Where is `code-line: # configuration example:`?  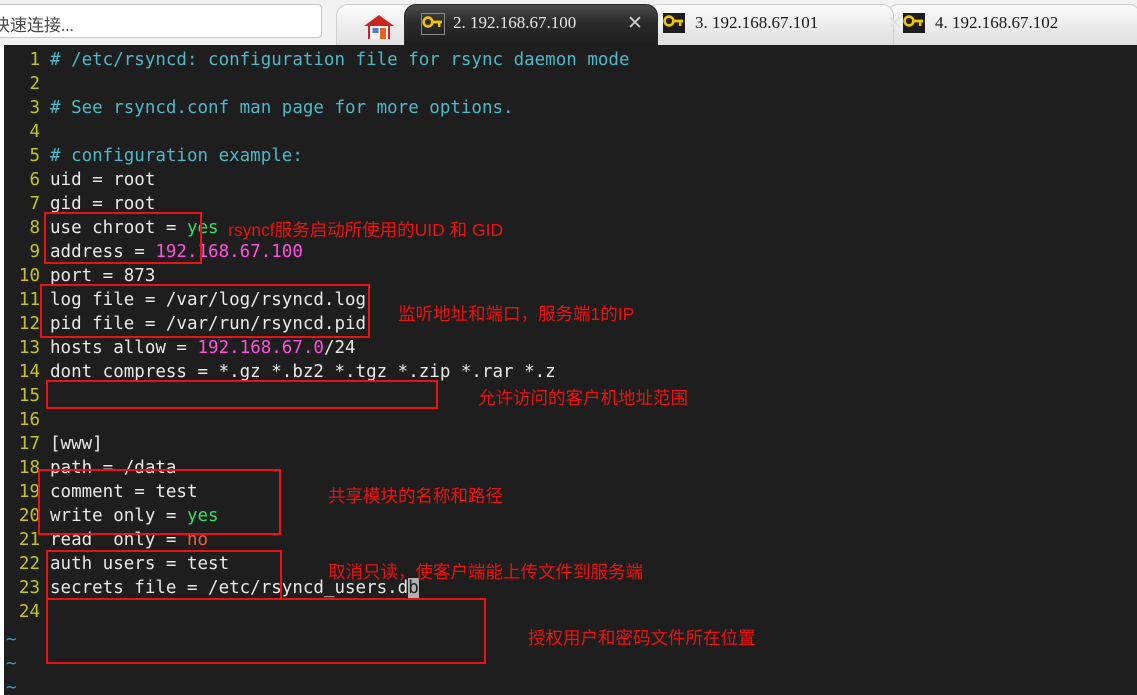
code-line: # configuration example: is located at coordinates (176, 156).